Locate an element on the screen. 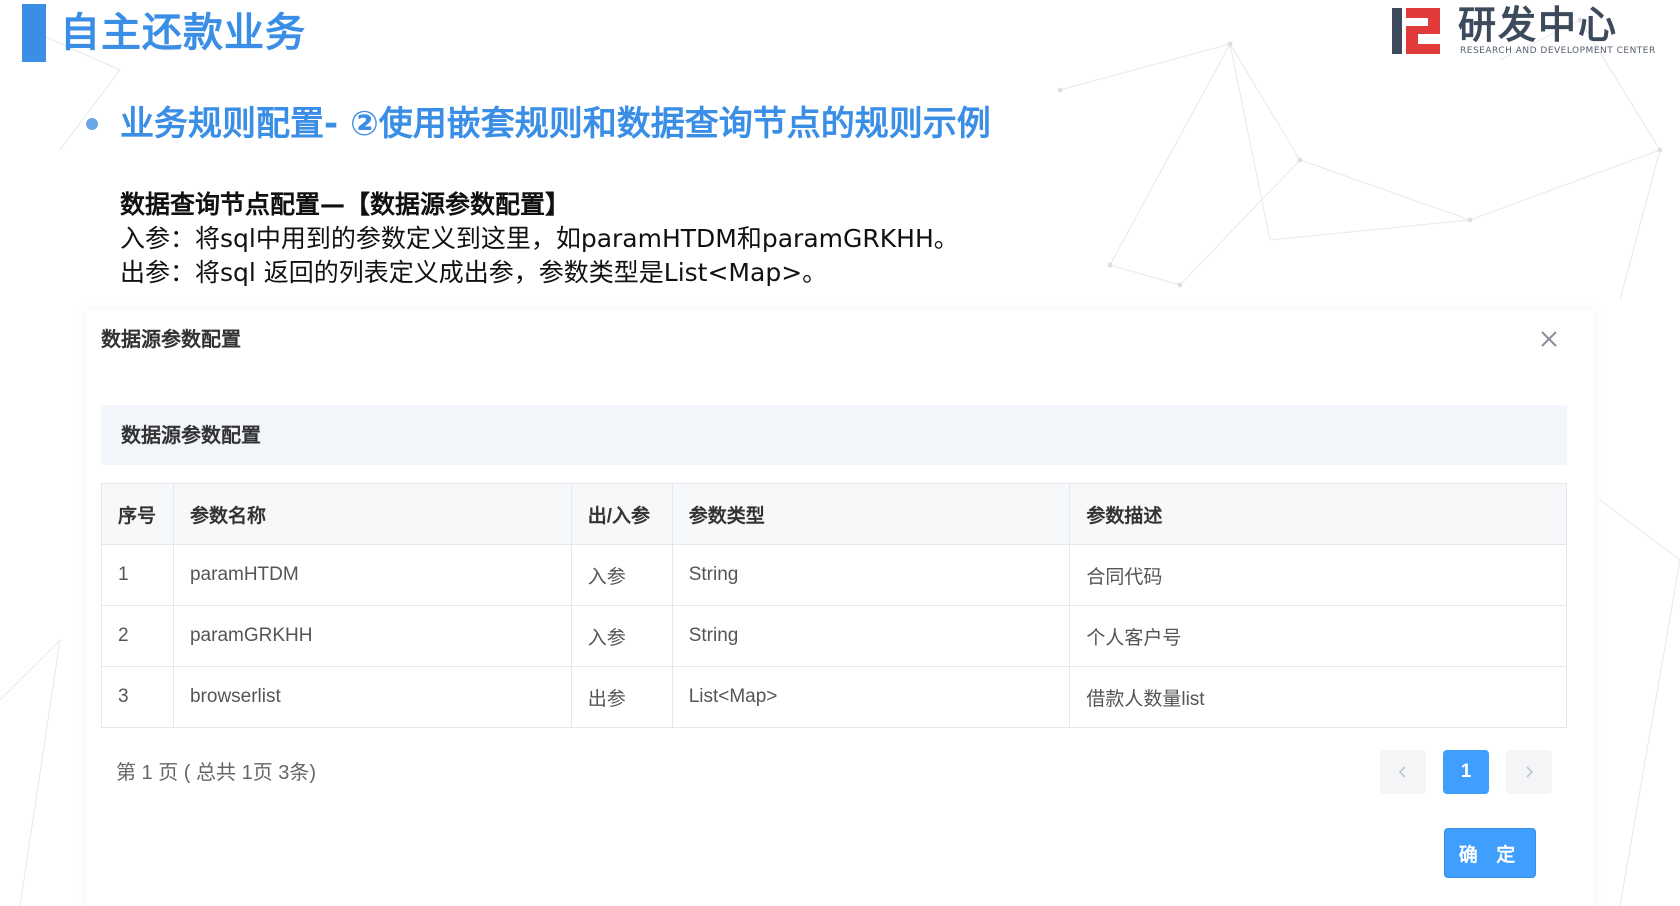  cell-direction: 出参 is located at coordinates (621, 697).